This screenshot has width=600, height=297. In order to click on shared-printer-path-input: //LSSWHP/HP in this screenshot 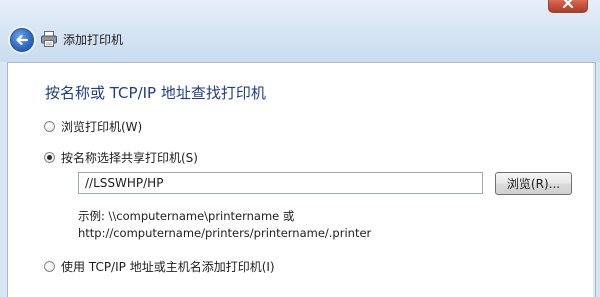, I will do `click(280, 183)`.